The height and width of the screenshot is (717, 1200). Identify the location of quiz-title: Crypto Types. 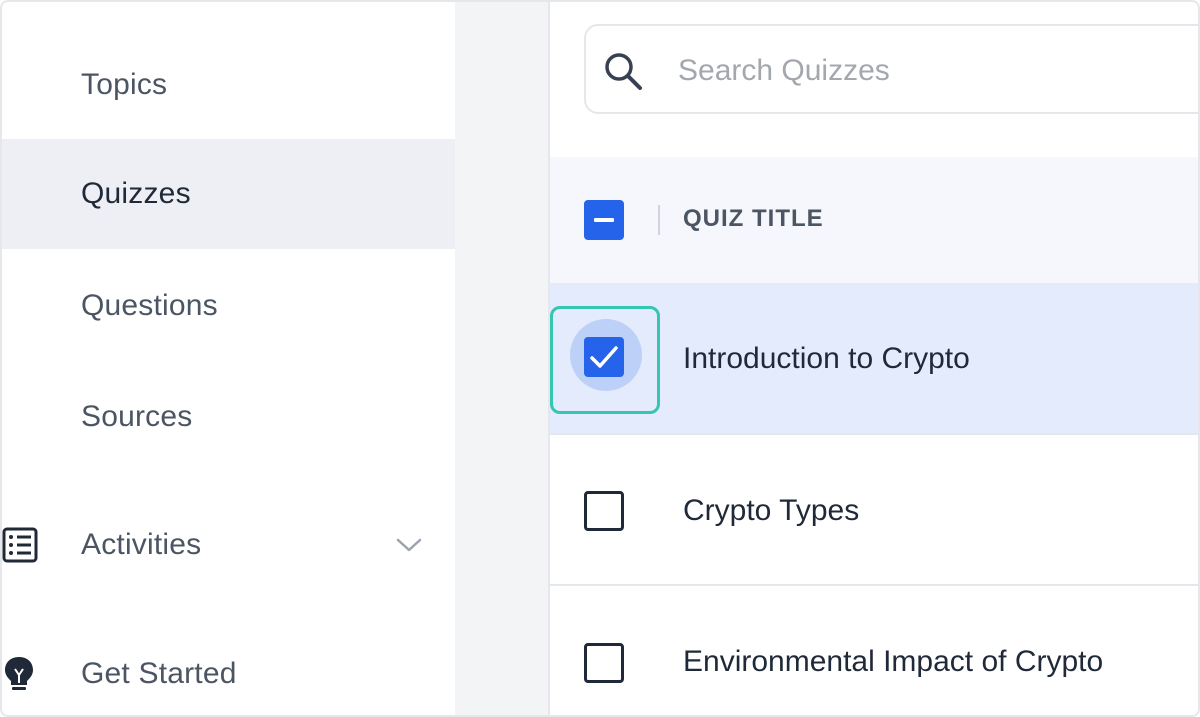
(771, 511).